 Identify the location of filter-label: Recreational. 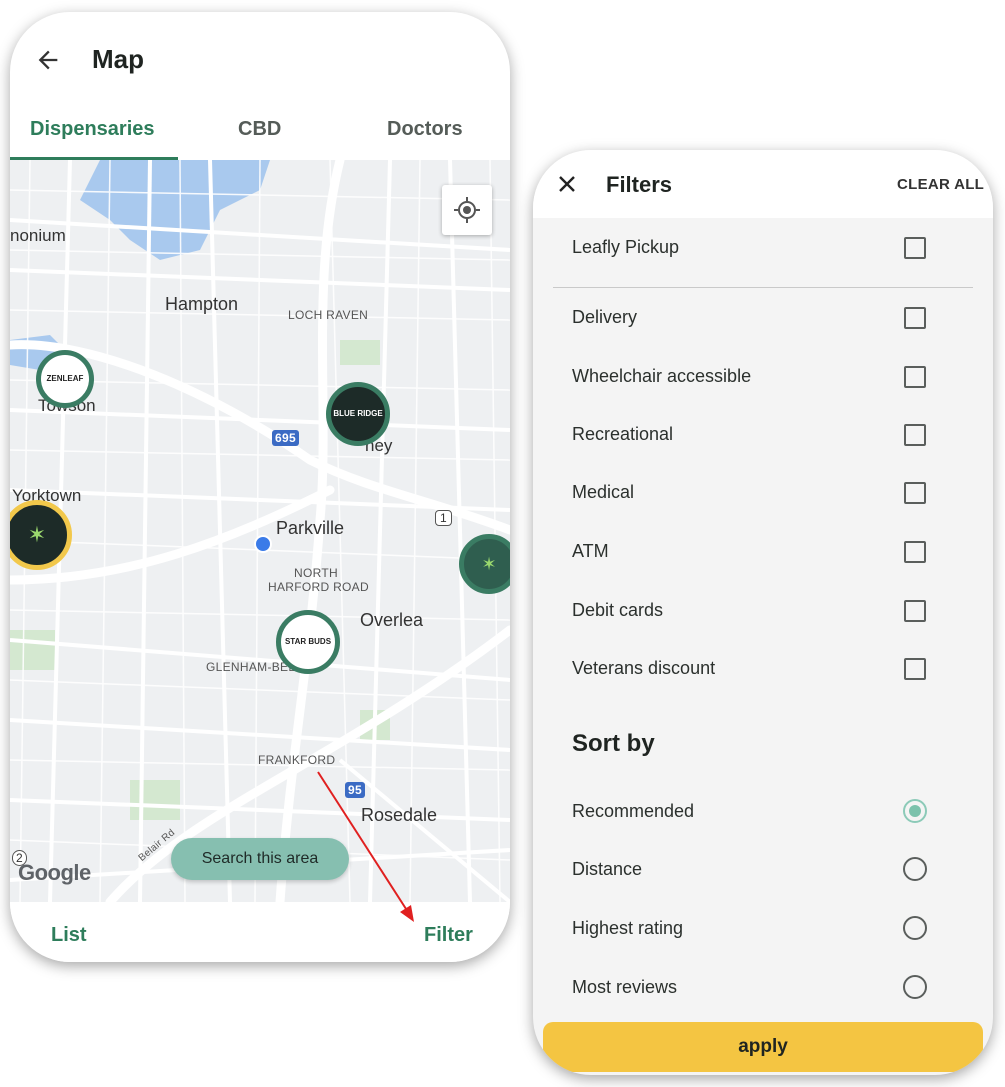
(623, 434).